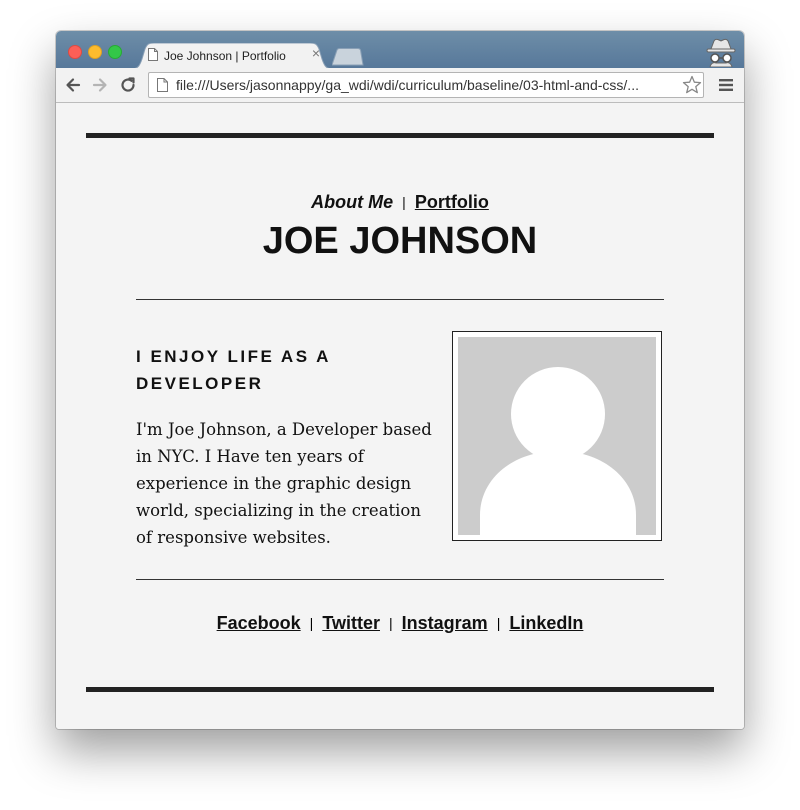  I want to click on close-window-button, so click(75, 52).